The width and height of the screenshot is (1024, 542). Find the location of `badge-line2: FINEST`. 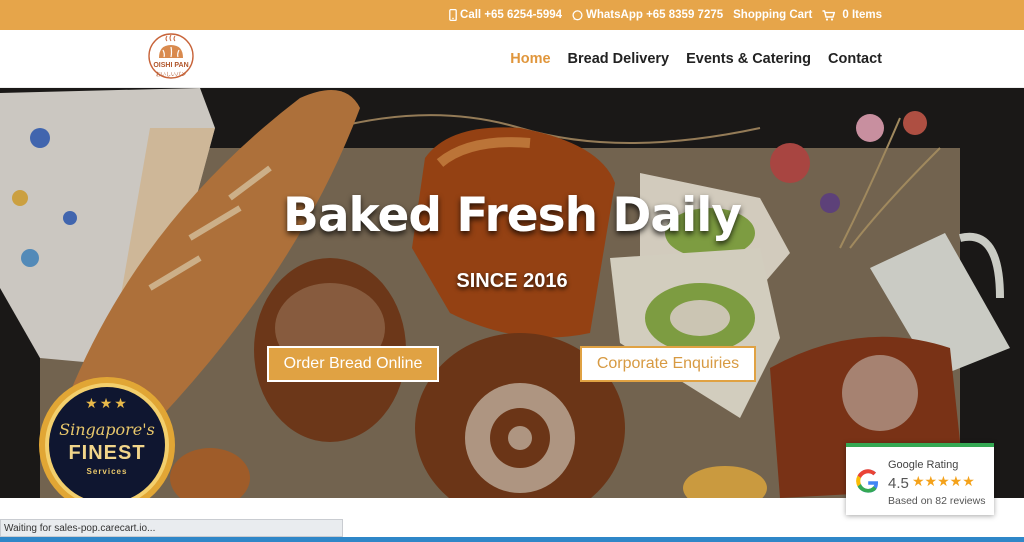

badge-line2: FINEST is located at coordinates (107, 453).